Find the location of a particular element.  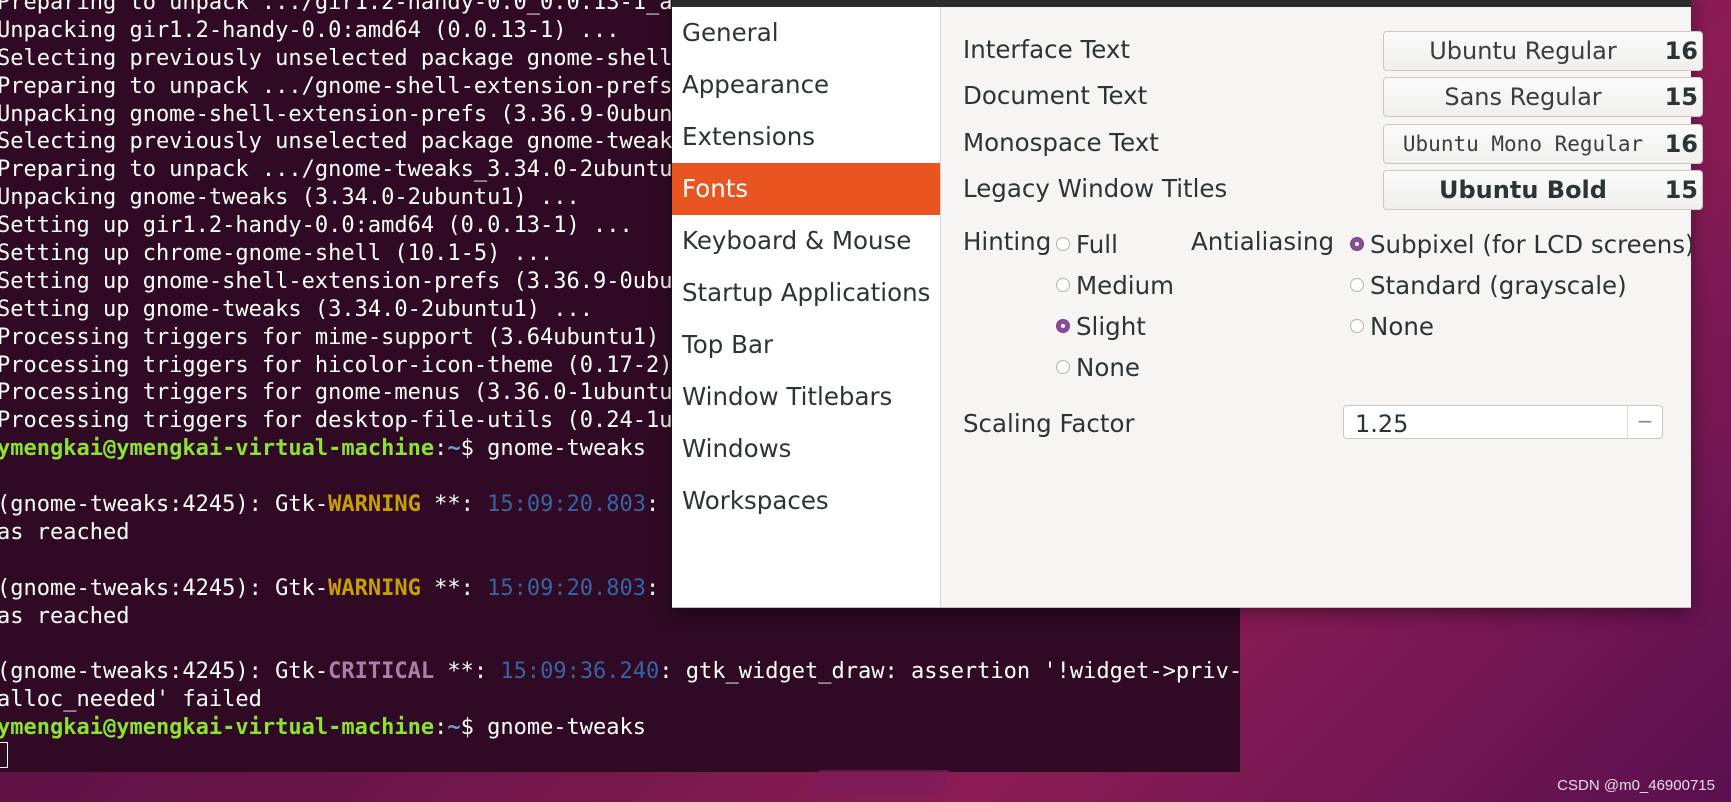

hinting-medium-radio: Medium is located at coordinates (1115, 285).